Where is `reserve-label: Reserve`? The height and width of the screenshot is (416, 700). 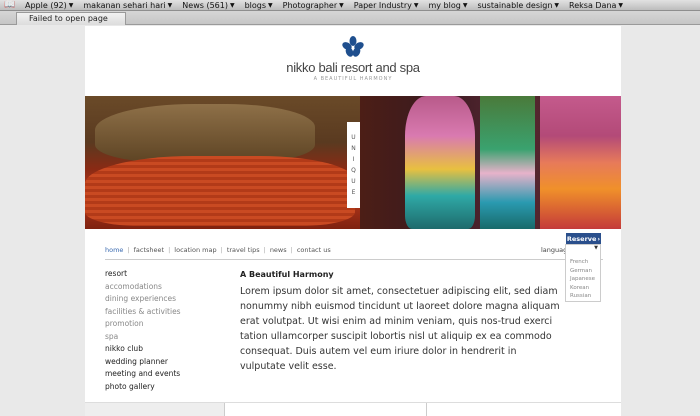
reserve-label: Reserve is located at coordinates (581, 238).